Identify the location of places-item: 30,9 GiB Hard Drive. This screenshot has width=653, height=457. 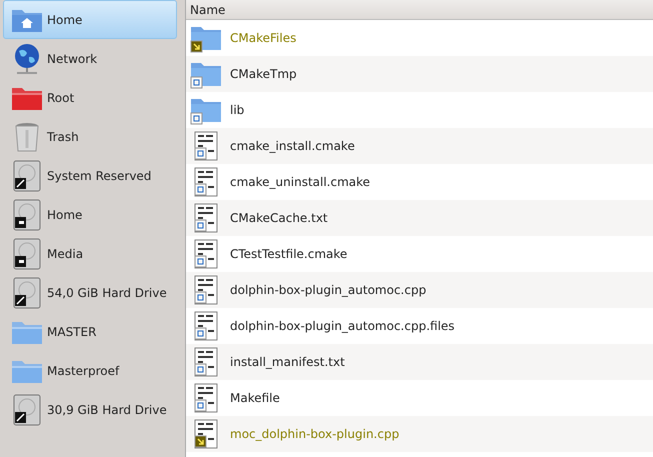
(90, 409).